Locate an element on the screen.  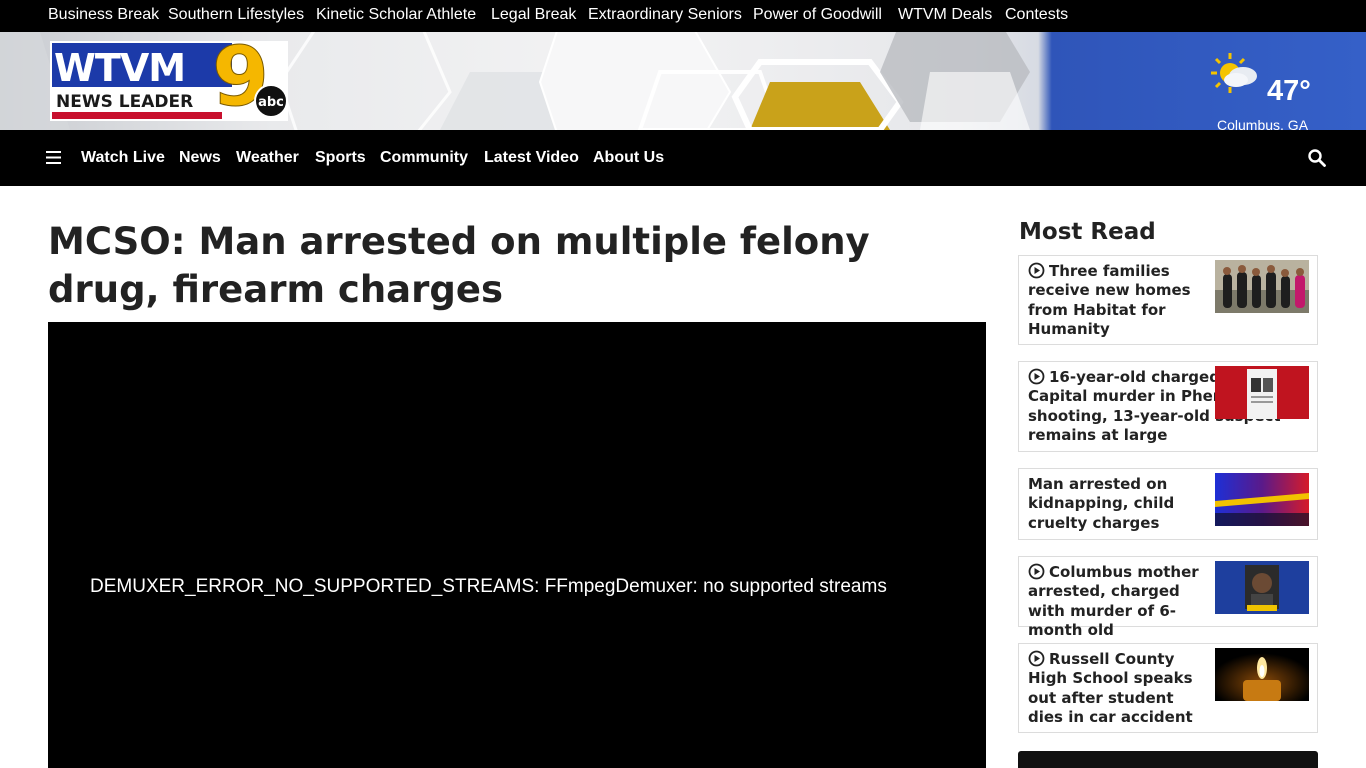
topbar-link-wtvm-deals: WTVM Deals is located at coordinates (945, 15).